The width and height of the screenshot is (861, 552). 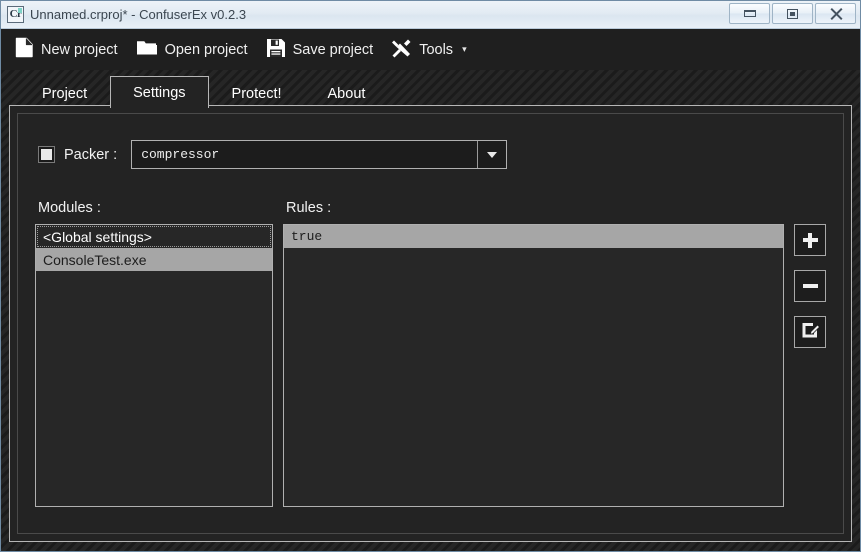 What do you see at coordinates (154, 236) in the screenshot?
I see `list-item: <Global settings>` at bounding box center [154, 236].